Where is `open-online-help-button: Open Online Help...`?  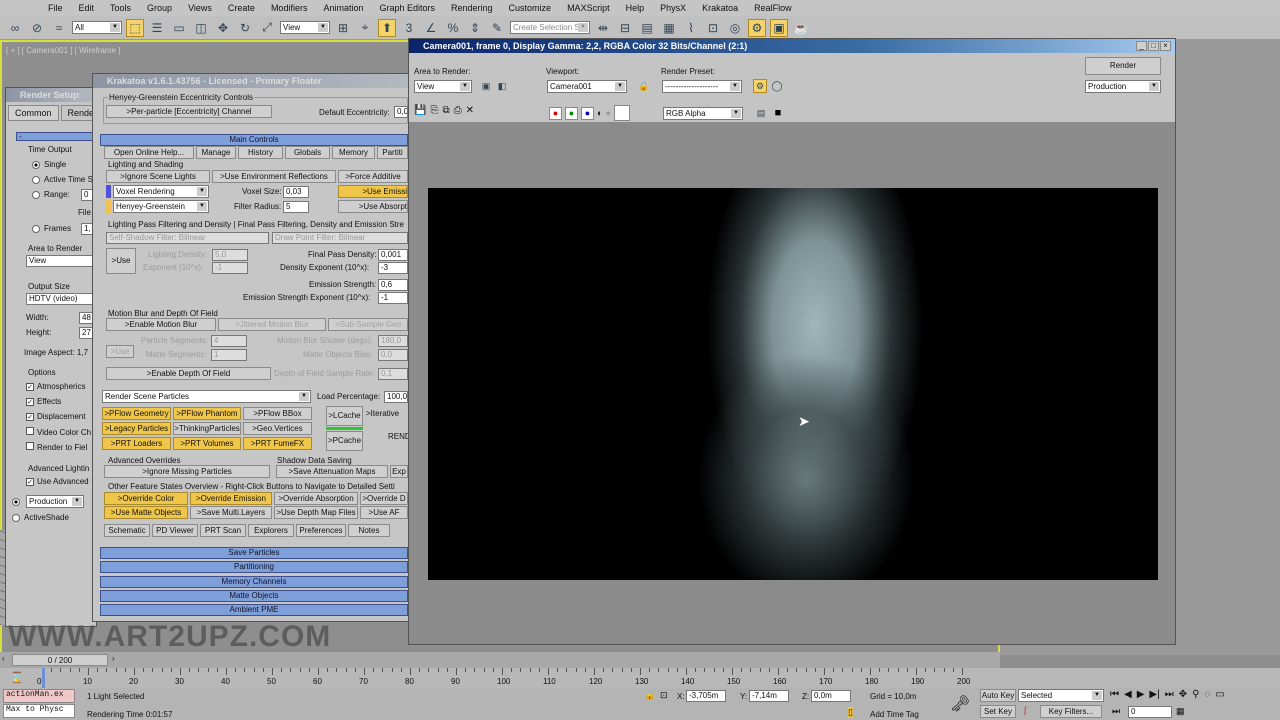
open-online-help-button: Open Online Help... is located at coordinates (149, 152).